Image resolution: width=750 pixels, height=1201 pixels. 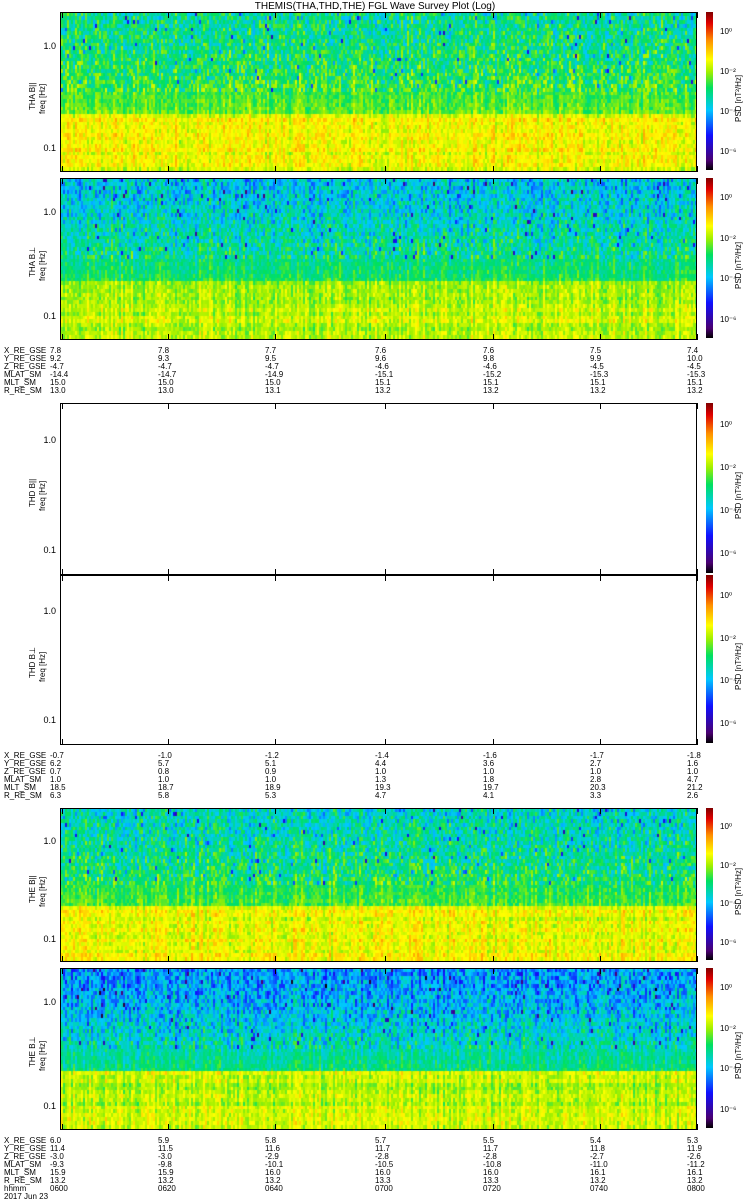 I want to click on ephemeris-value: 2.6, so click(x=693, y=795).